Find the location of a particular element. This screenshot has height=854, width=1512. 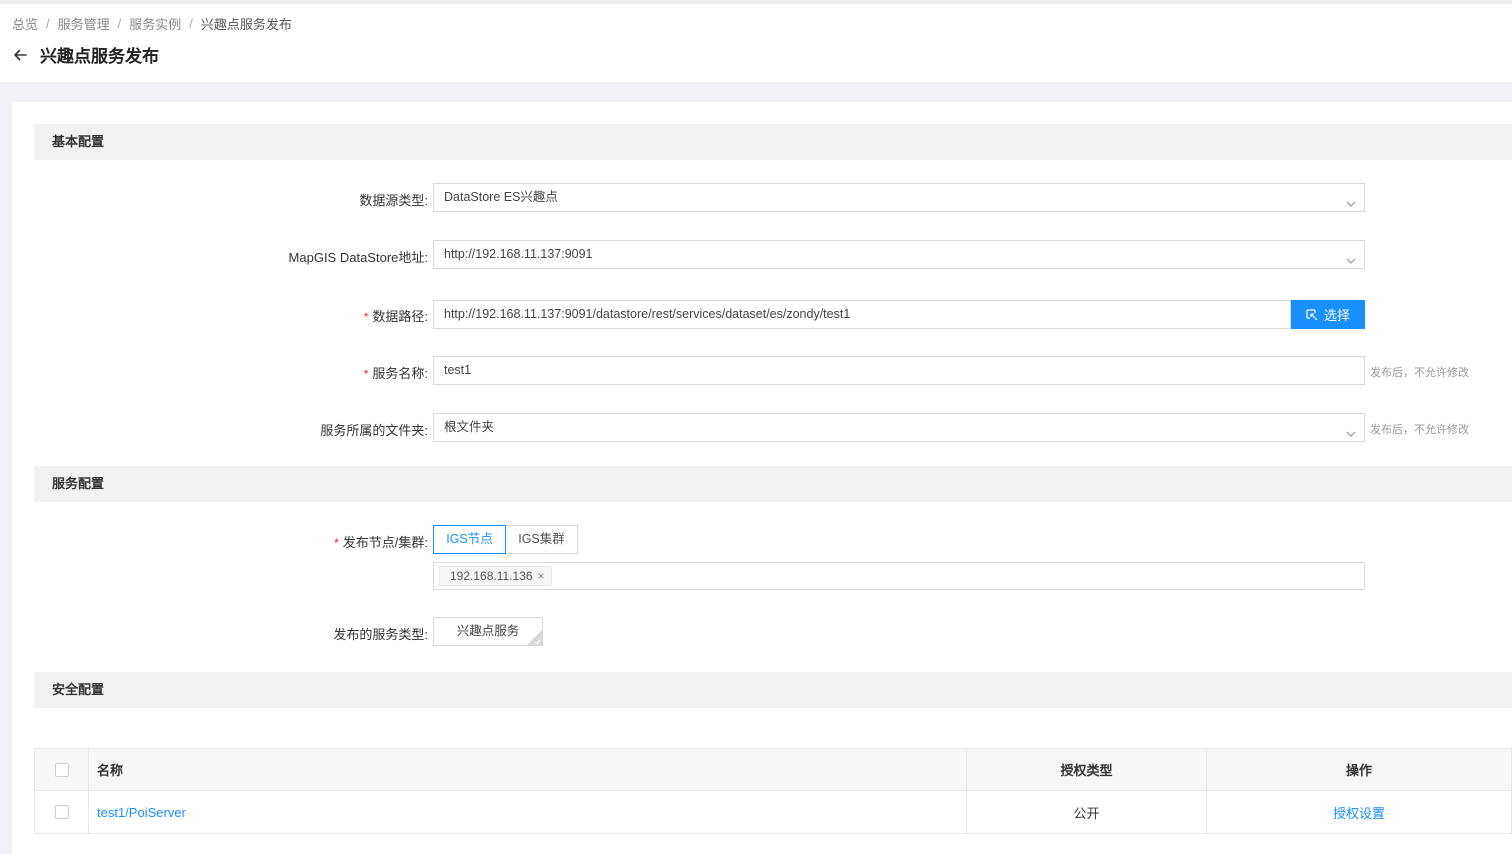

datastore-address-select: http://192.168.11.137:9091 is located at coordinates (899, 254).